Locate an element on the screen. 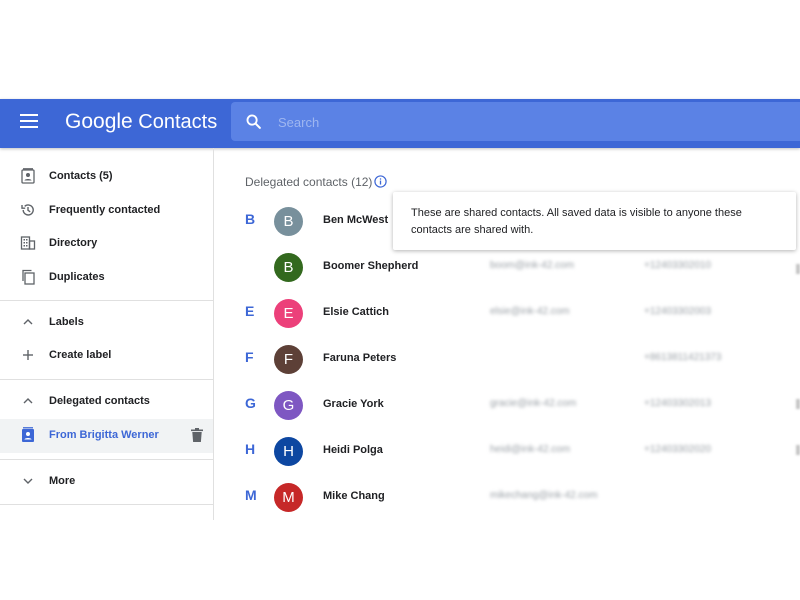  hamburger-menu-icon is located at coordinates (29, 123).